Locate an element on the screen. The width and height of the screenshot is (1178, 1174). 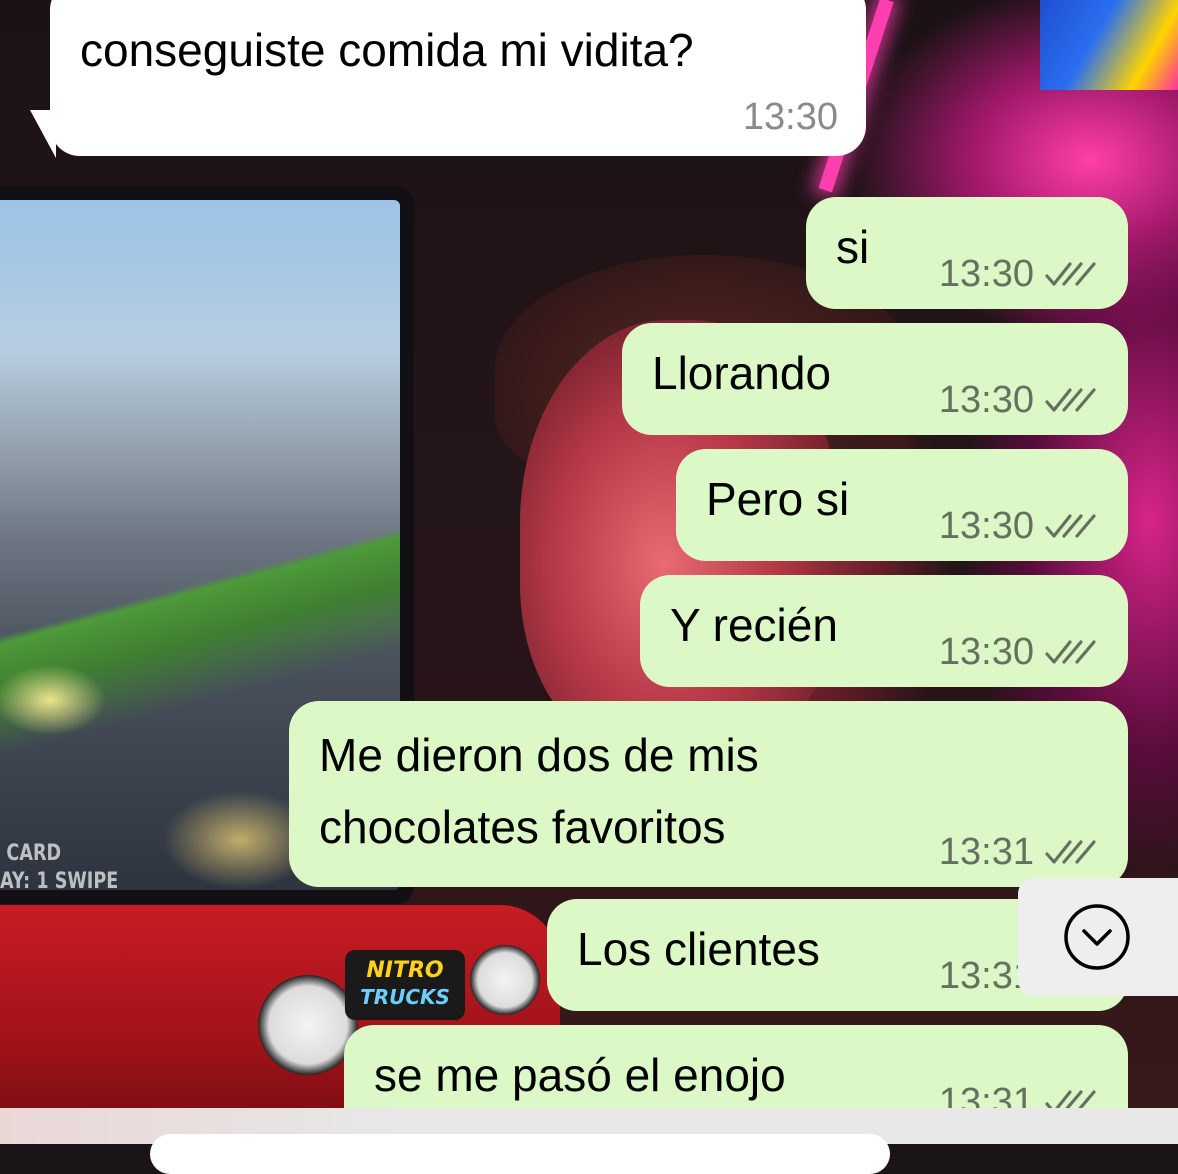
message-text: Los clientes is located at coordinates (698, 949).